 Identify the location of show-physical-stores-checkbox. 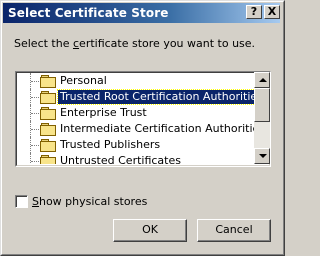
(21, 201).